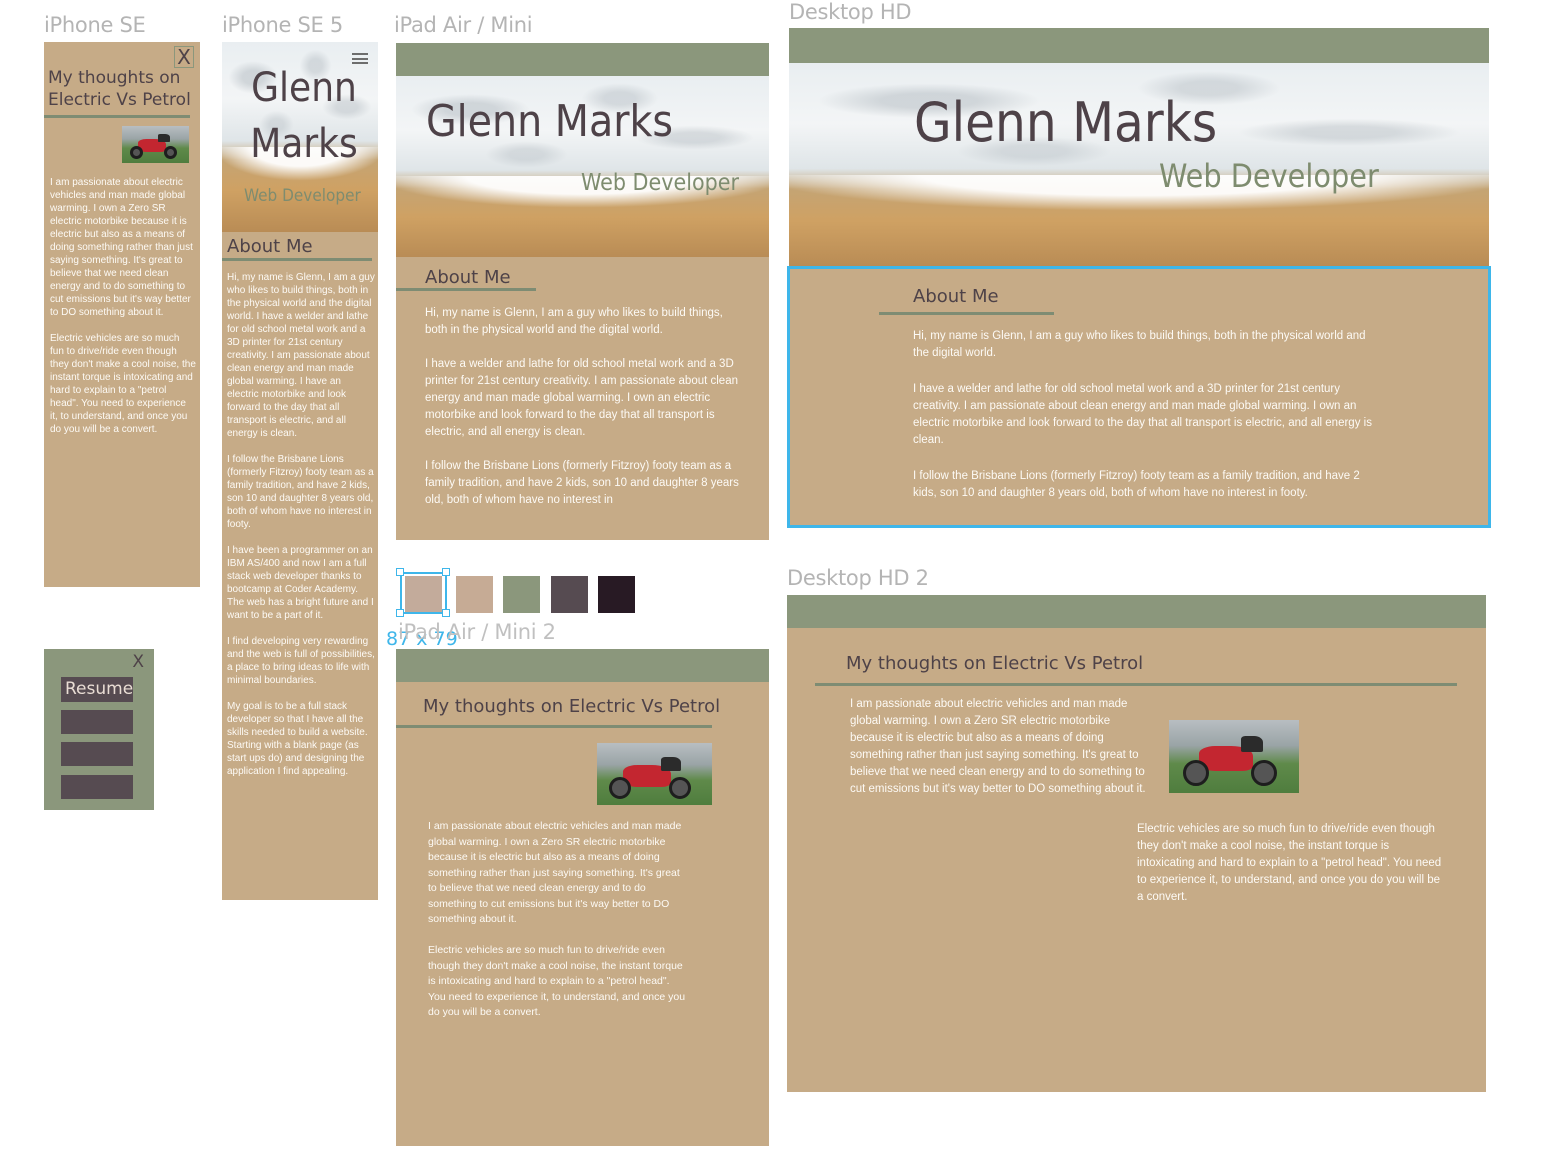 The width and height of the screenshot is (1564, 1166). I want to click on frame-label-ipad2: iPad Air / Mini 2, so click(477, 632).